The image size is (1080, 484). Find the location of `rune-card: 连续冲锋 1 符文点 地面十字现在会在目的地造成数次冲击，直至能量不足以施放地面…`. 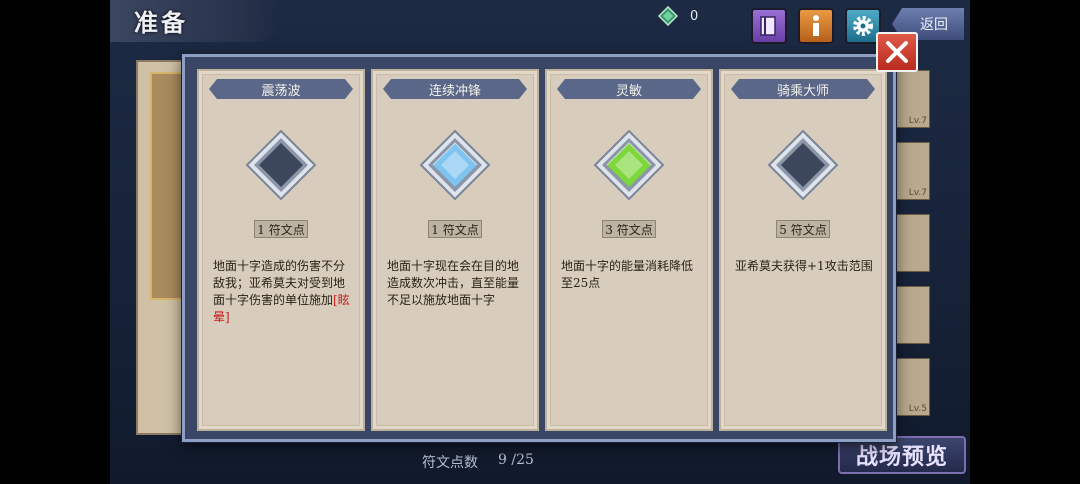

rune-card: 连续冲锋 1 符文点 地面十字现在会在目的地造成数次冲击，直至能量不足以施放地面… is located at coordinates (455, 250).